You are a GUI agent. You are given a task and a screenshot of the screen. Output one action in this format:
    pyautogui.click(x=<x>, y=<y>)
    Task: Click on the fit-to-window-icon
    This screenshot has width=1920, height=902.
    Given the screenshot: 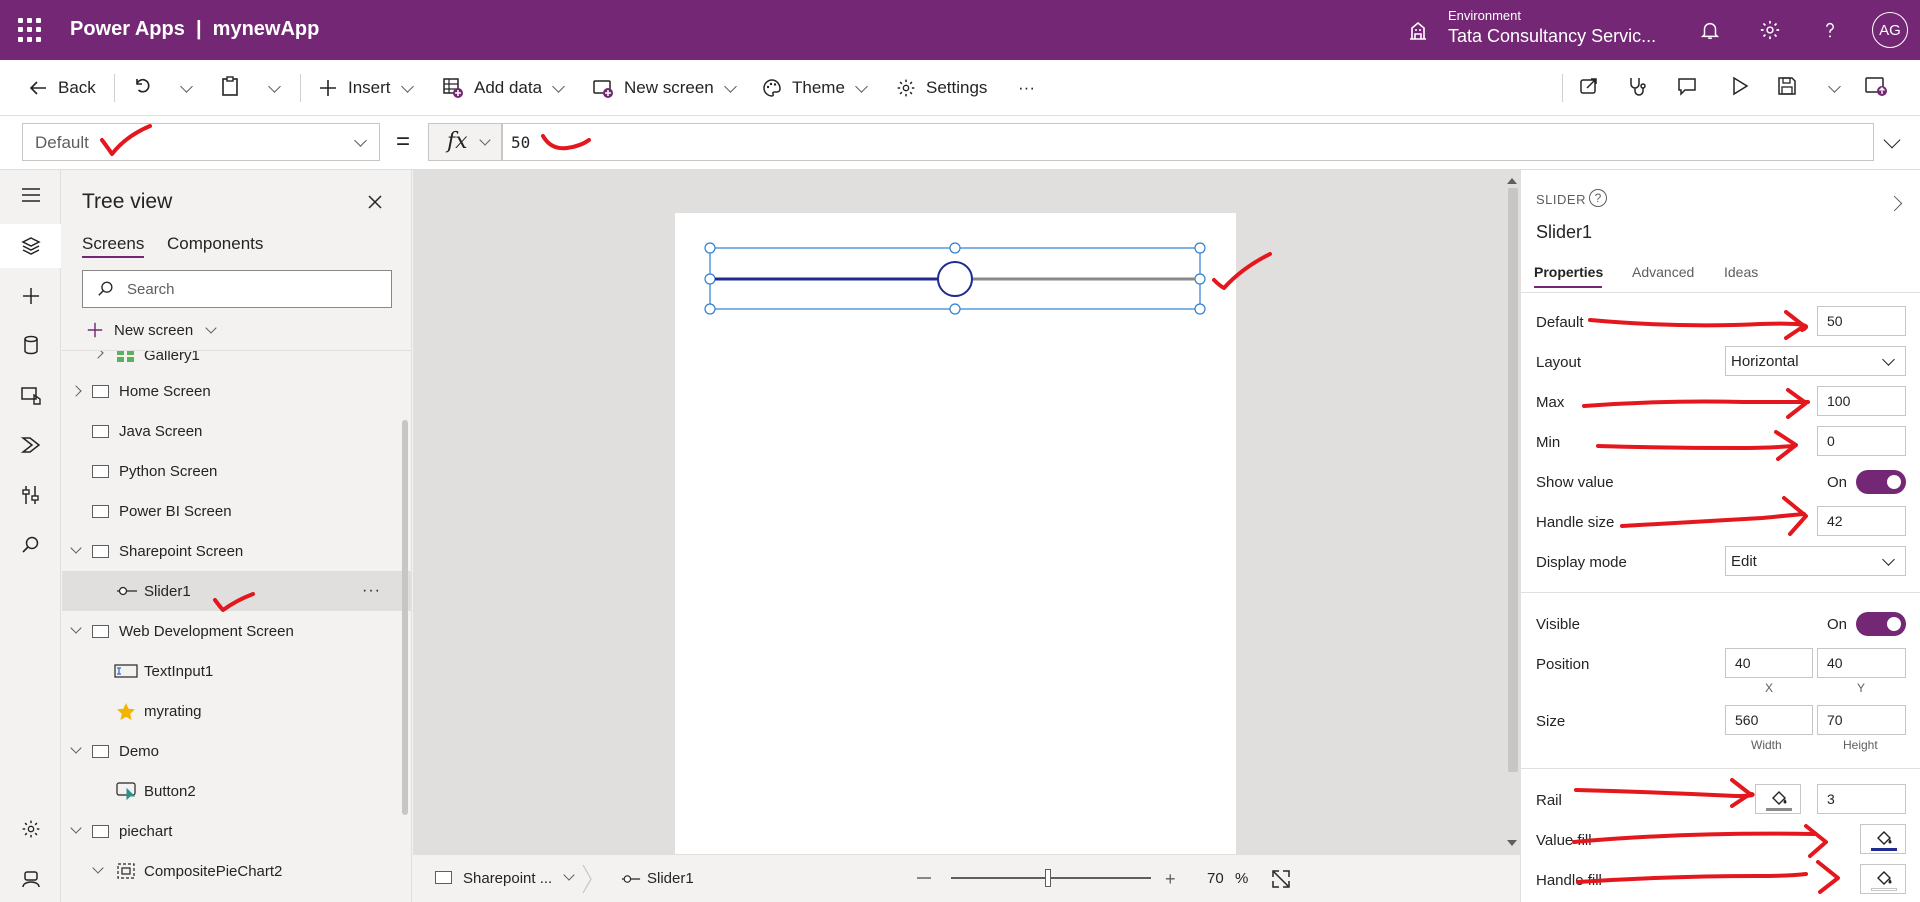 What is the action you would take?
    pyautogui.click(x=1281, y=879)
    